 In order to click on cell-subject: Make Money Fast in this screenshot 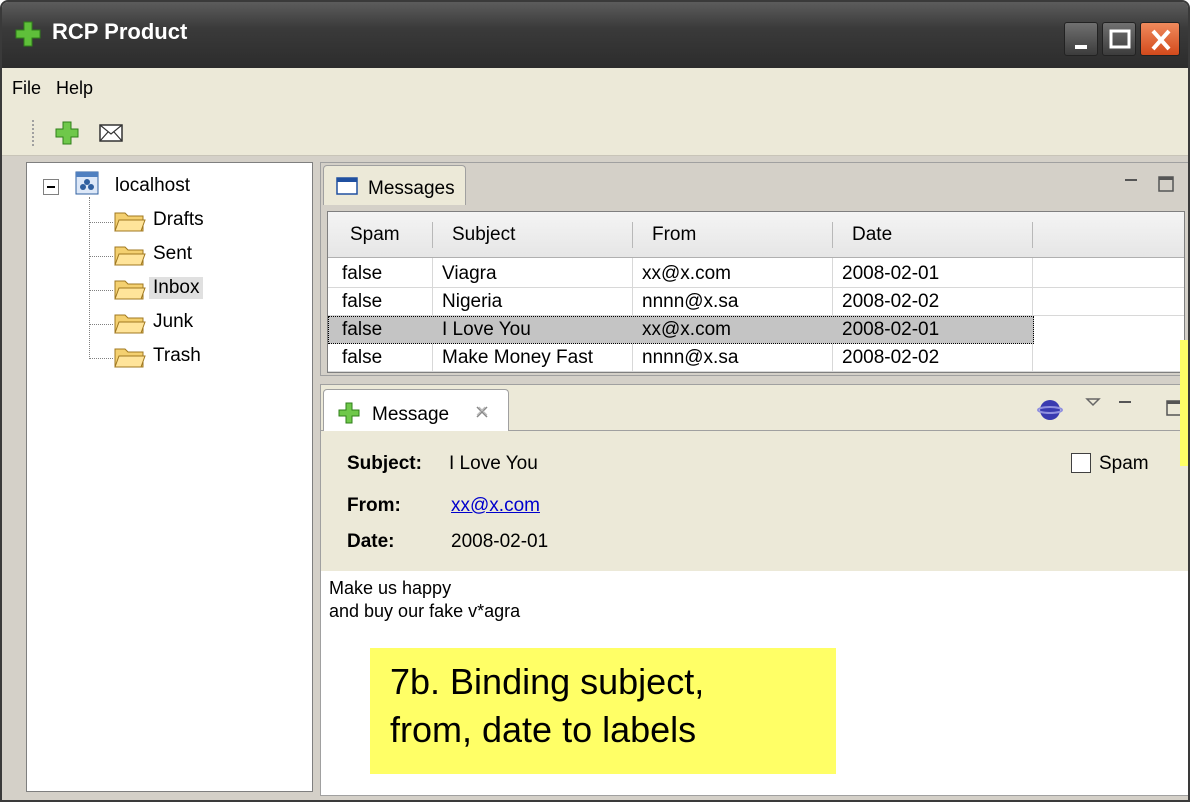, I will do `click(517, 357)`.